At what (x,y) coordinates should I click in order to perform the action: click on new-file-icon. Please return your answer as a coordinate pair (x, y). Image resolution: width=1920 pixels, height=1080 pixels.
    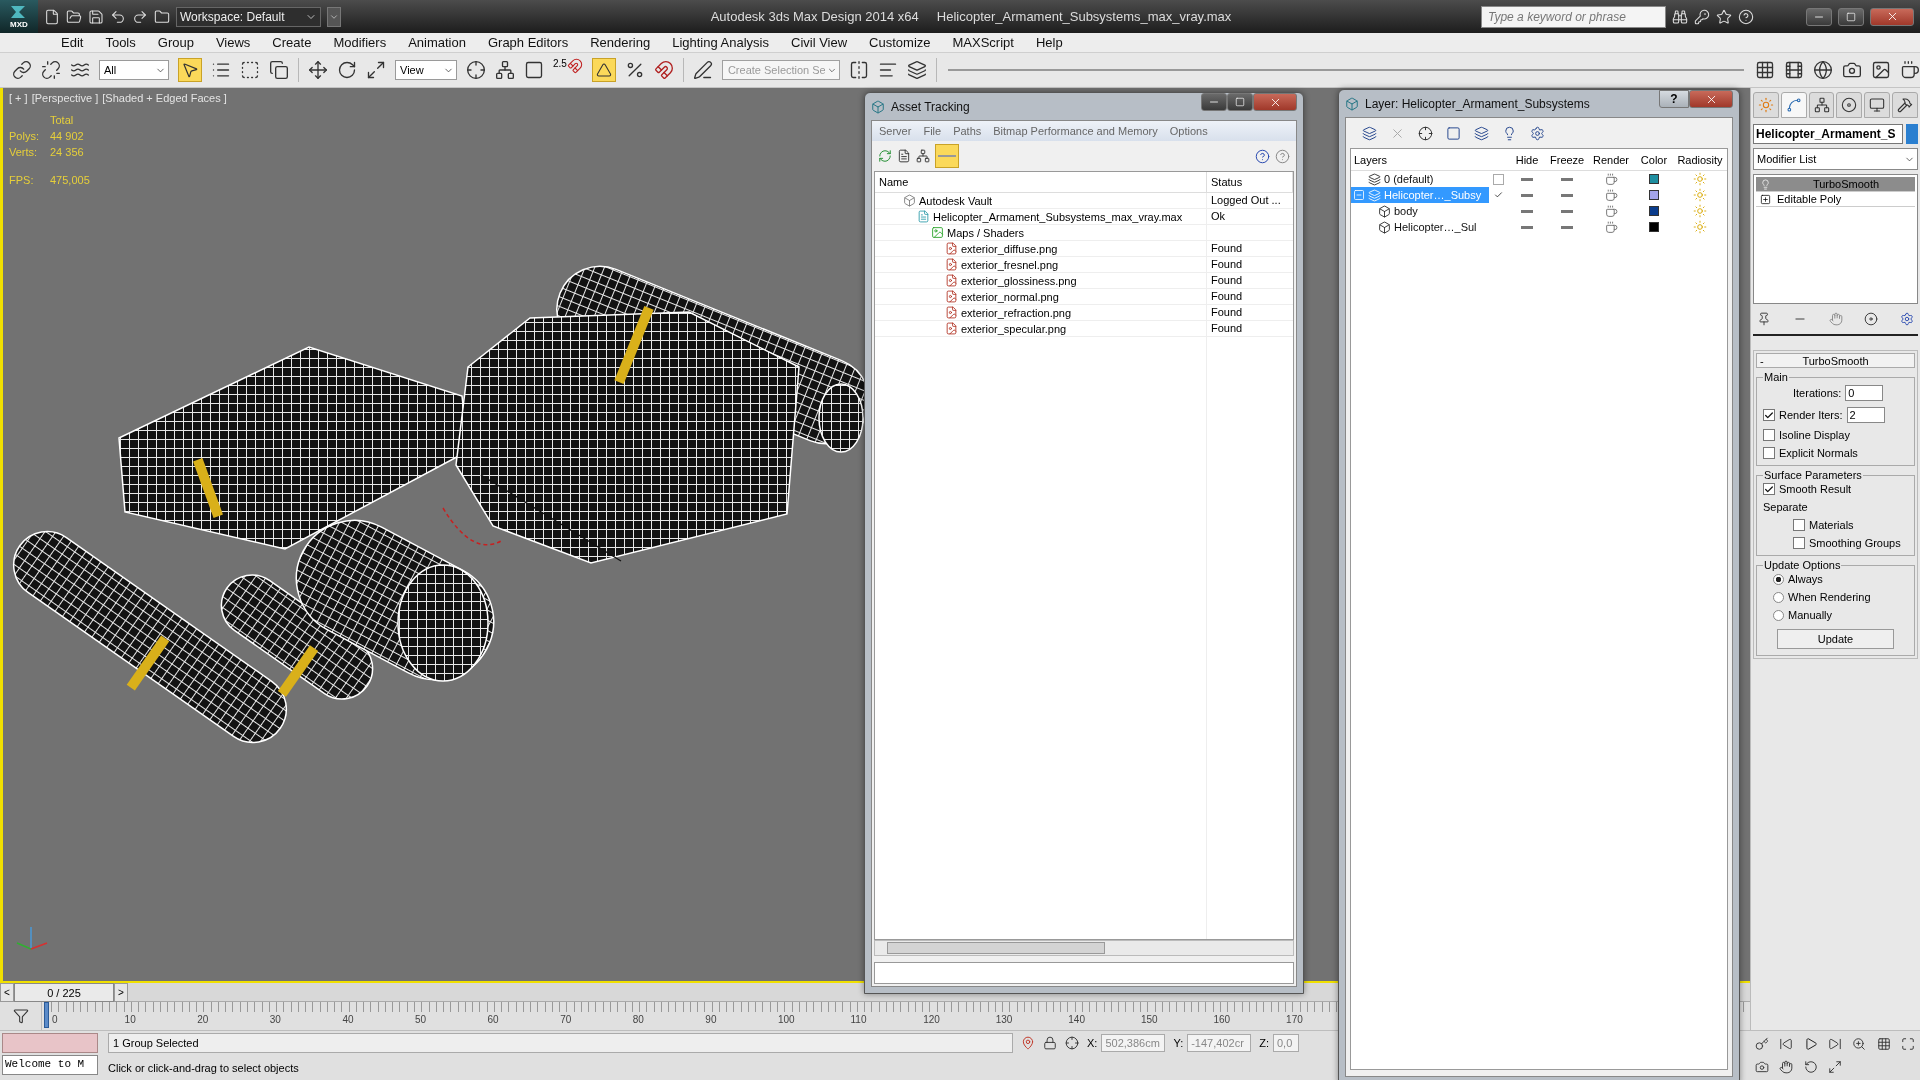
    Looking at the image, I should click on (52, 16).